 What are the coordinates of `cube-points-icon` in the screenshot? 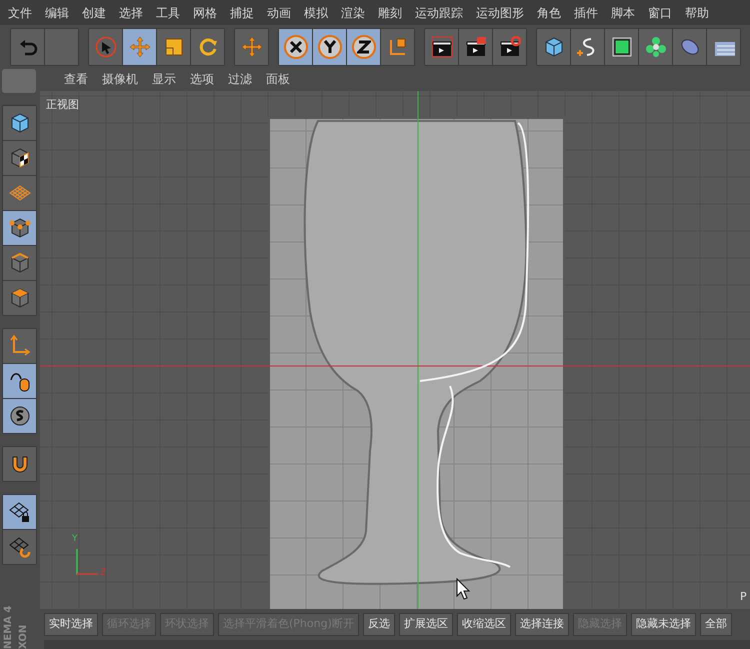 It's located at (19, 228).